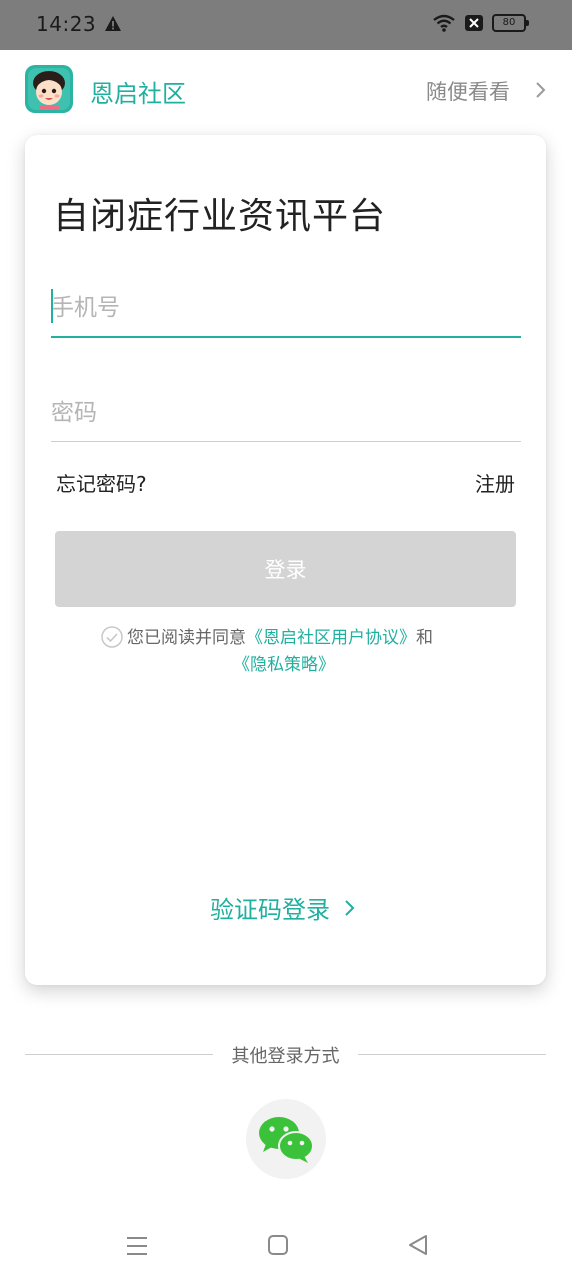 The height and width of the screenshot is (1280, 572). I want to click on app-logo, so click(49, 89).